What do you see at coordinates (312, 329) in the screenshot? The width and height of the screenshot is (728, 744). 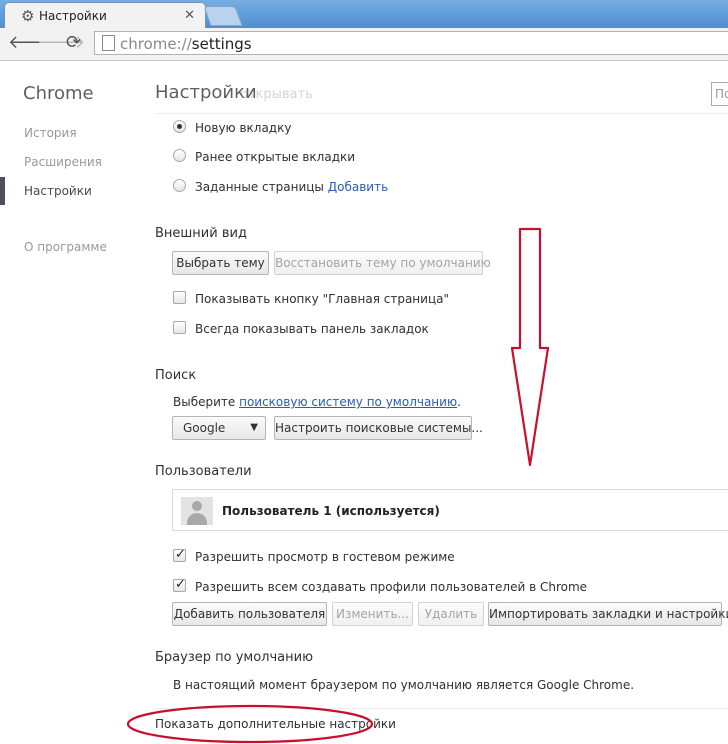 I see `checkbox-label: Всегда показывать панель закладок` at bounding box center [312, 329].